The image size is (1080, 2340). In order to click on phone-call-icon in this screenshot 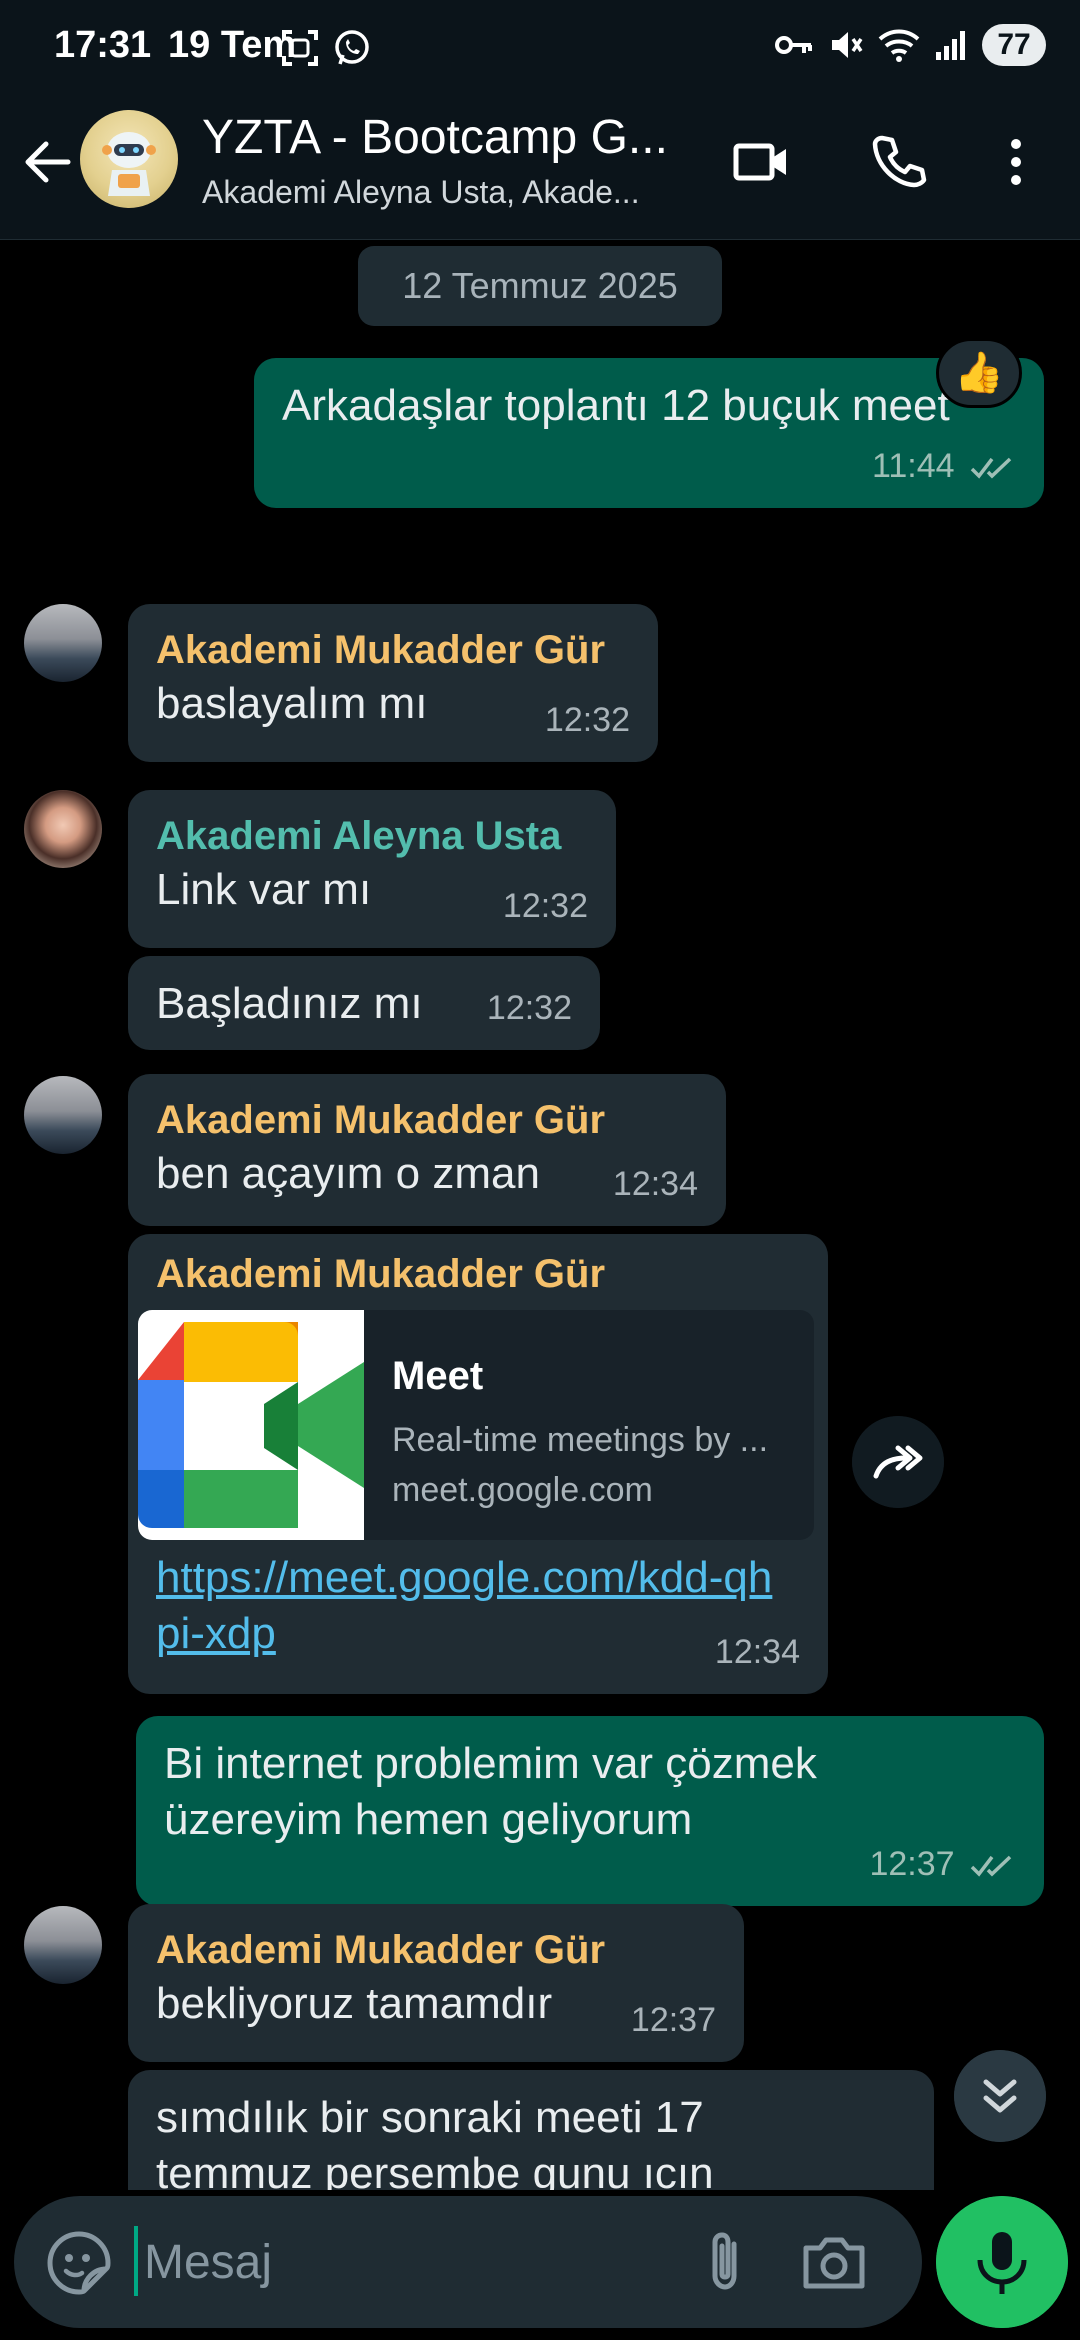, I will do `click(898, 162)`.